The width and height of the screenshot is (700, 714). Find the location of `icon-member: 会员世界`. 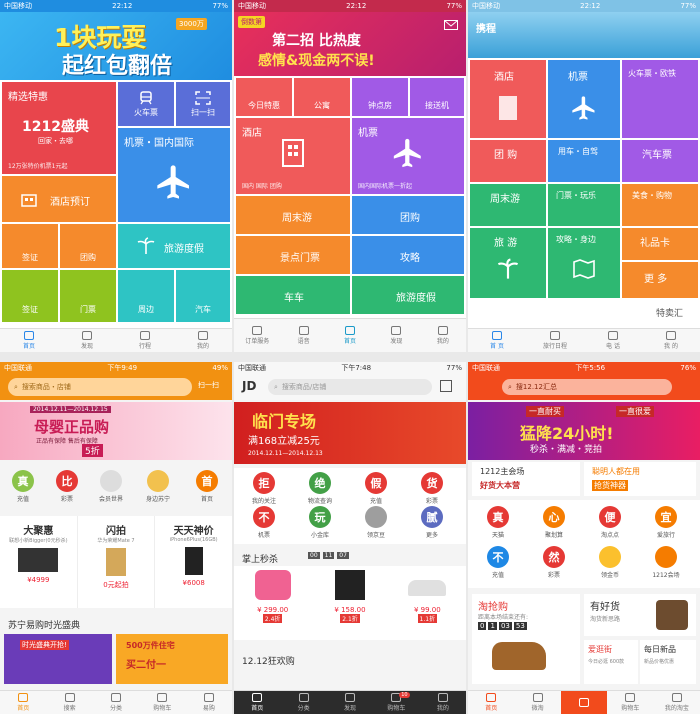

icon-member: 会员世界 is located at coordinates (111, 486).